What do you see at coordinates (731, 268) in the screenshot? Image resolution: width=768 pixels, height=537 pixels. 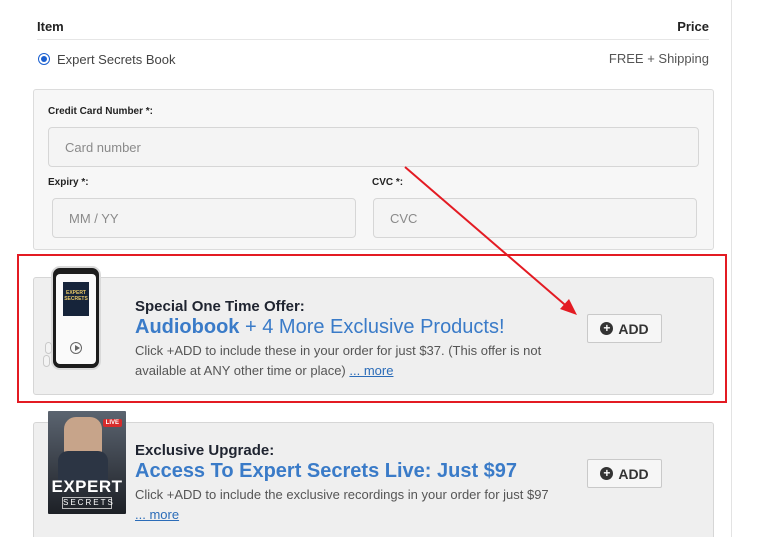 I see `page-border` at bounding box center [731, 268].